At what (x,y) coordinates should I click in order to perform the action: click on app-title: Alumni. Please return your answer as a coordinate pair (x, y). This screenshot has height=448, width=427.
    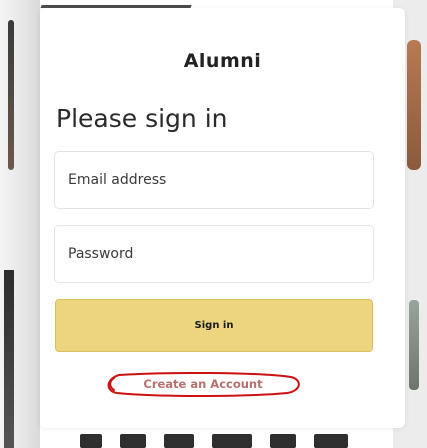
    Looking at the image, I should click on (222, 61).